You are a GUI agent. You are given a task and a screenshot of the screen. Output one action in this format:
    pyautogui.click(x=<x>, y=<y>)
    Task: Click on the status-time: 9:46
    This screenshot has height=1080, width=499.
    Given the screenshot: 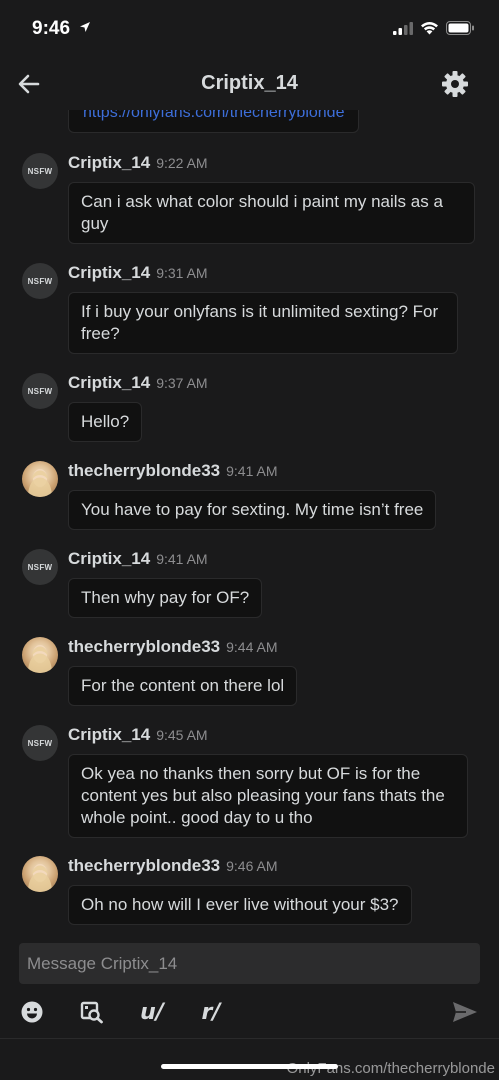 What is the action you would take?
    pyautogui.click(x=51, y=28)
    